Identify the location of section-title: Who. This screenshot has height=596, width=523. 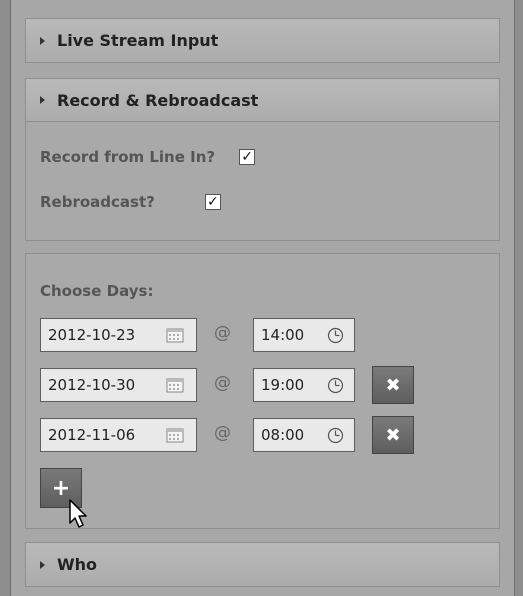
(77, 564).